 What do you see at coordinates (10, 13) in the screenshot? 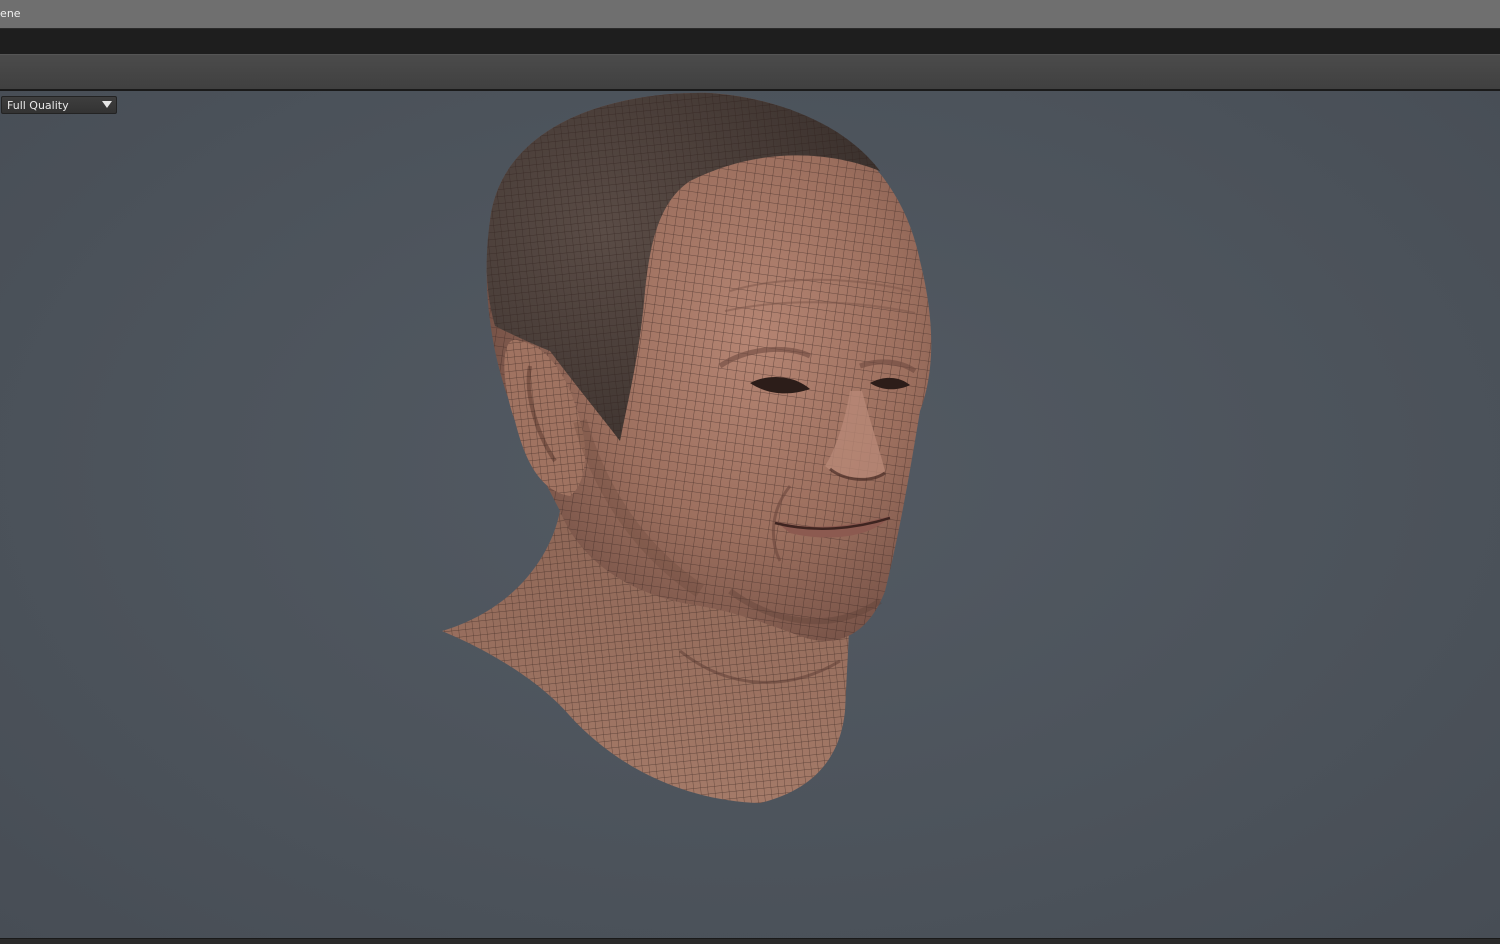
I see `window-title: cene` at bounding box center [10, 13].